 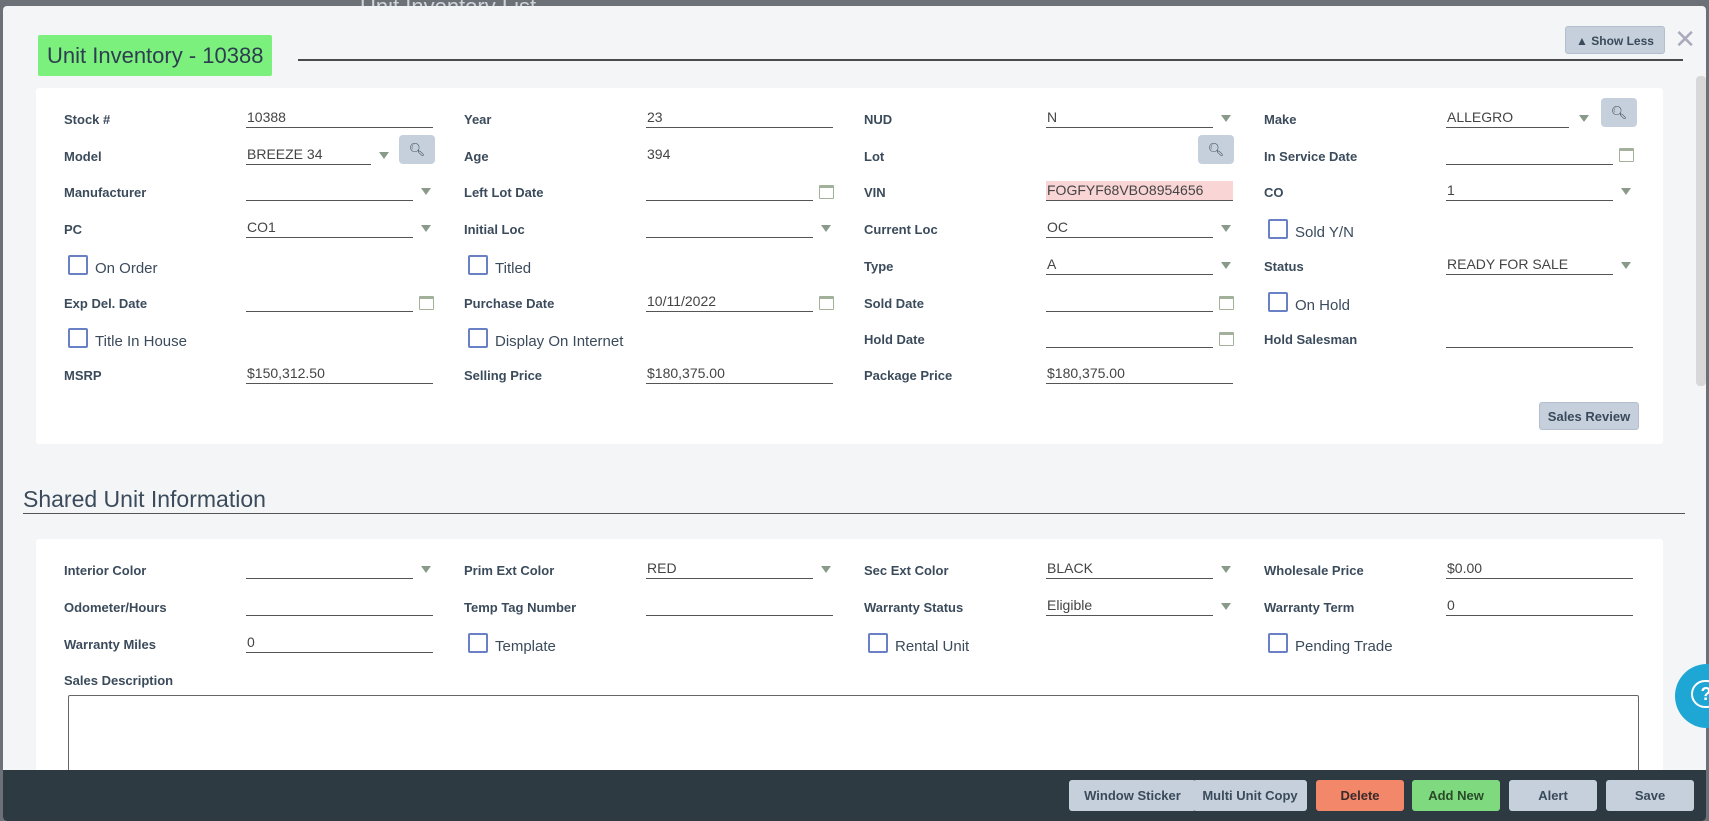 I want to click on on-hold-checkbox, so click(x=1278, y=302).